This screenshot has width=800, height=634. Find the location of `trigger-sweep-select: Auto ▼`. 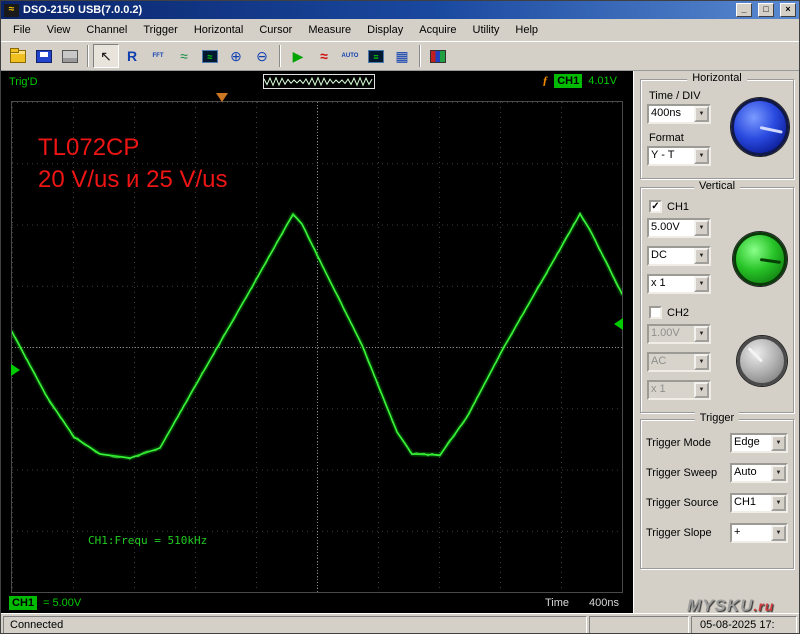

trigger-sweep-select: Auto ▼ is located at coordinates (759, 473).